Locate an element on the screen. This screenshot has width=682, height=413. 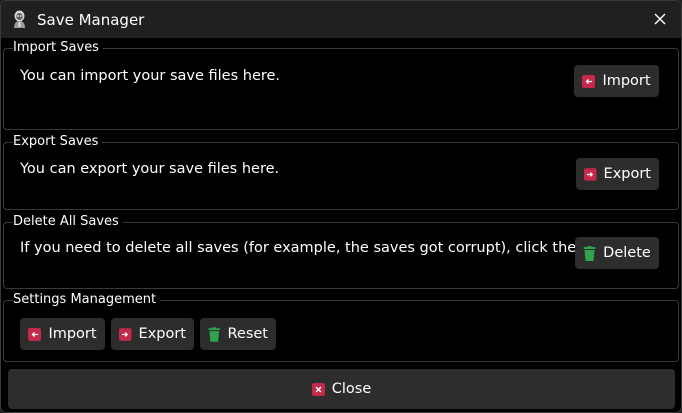
settings-reset-button-label: Reset is located at coordinates (247, 334).